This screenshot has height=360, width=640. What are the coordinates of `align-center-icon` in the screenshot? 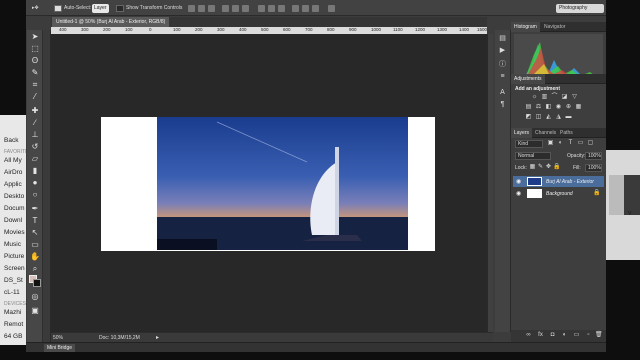 It's located at (235, 8).